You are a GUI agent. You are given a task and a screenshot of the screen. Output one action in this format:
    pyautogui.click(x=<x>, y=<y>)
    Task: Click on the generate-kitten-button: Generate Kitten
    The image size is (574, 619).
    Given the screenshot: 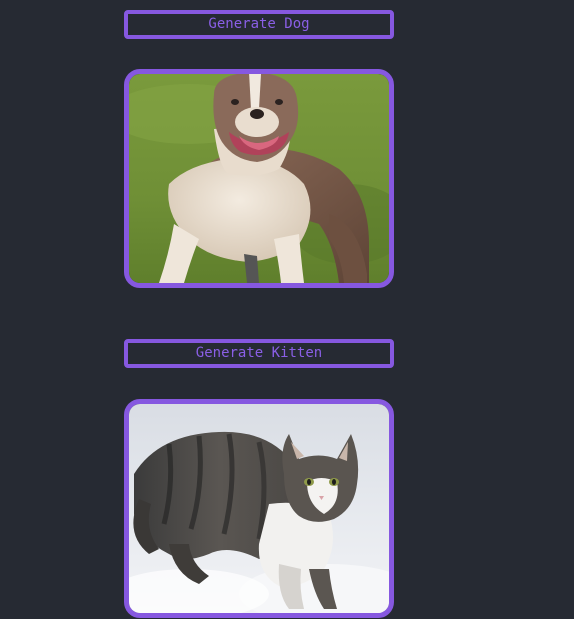 What is the action you would take?
    pyautogui.click(x=259, y=353)
    